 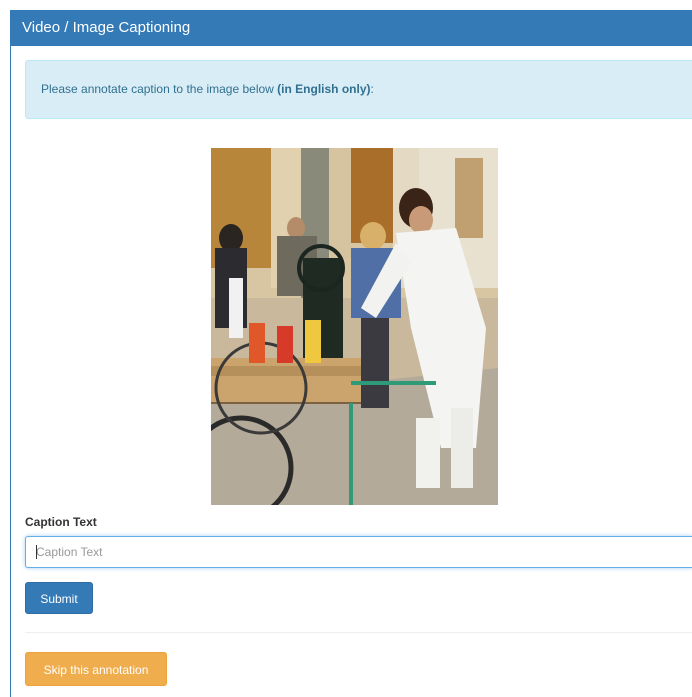 I want to click on caption-input, so click(x=358, y=552).